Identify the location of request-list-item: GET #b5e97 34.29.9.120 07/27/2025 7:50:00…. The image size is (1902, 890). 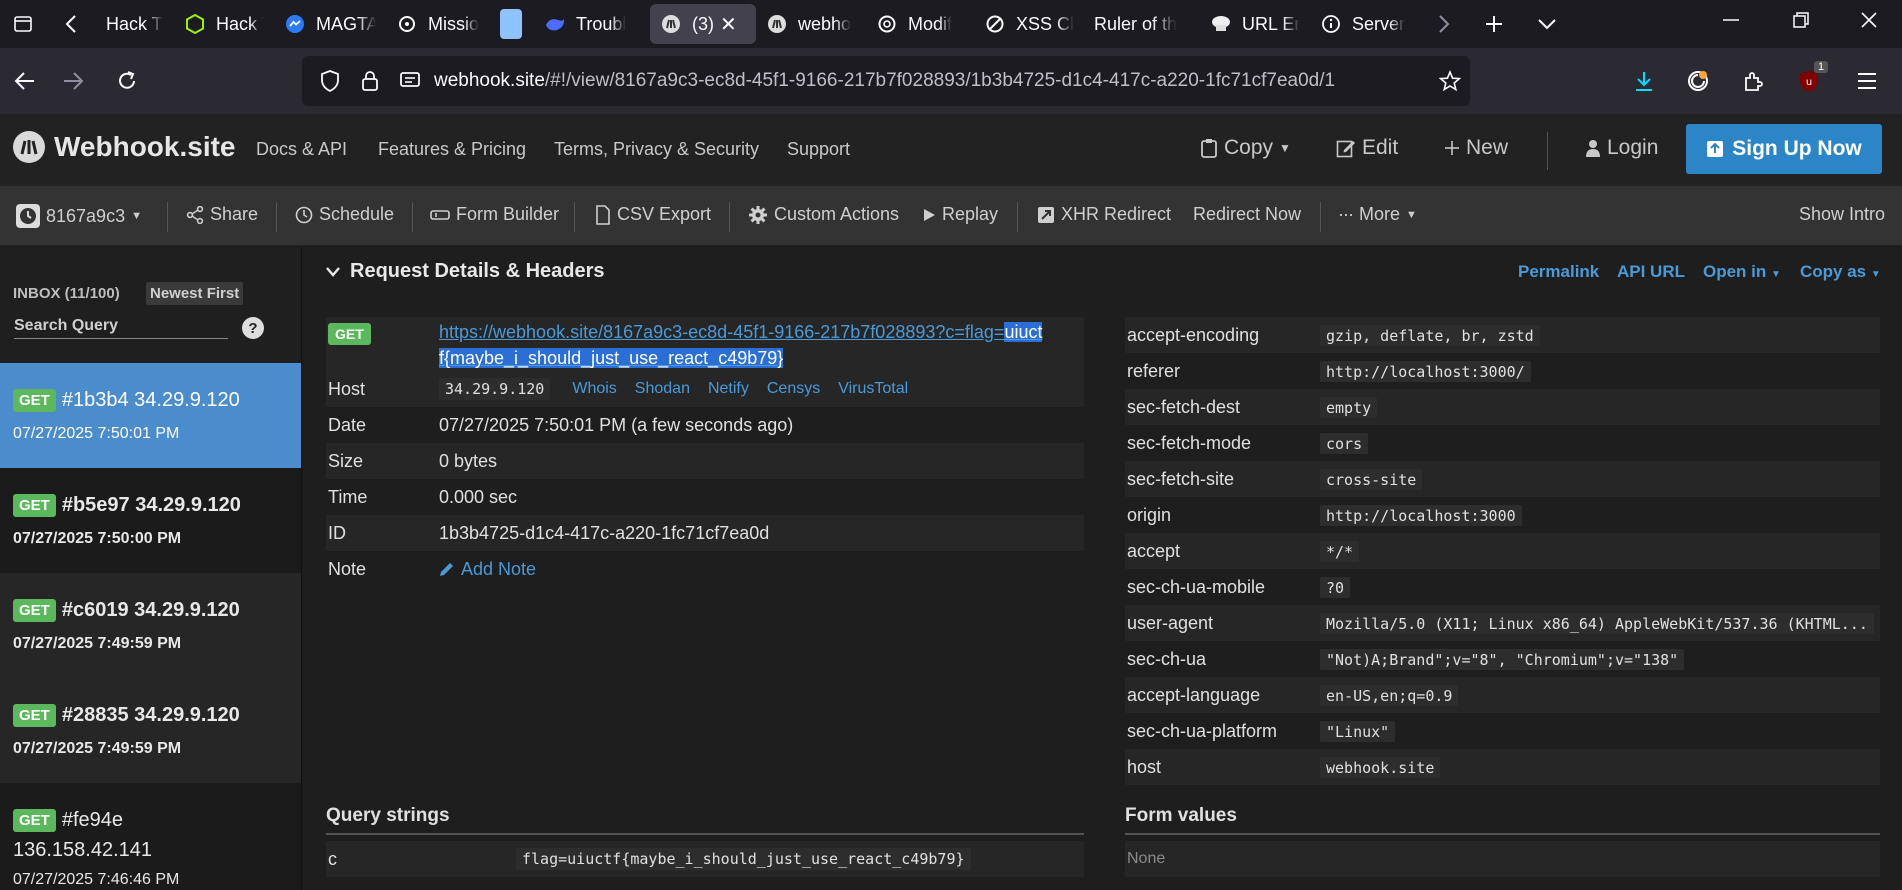
(150, 520).